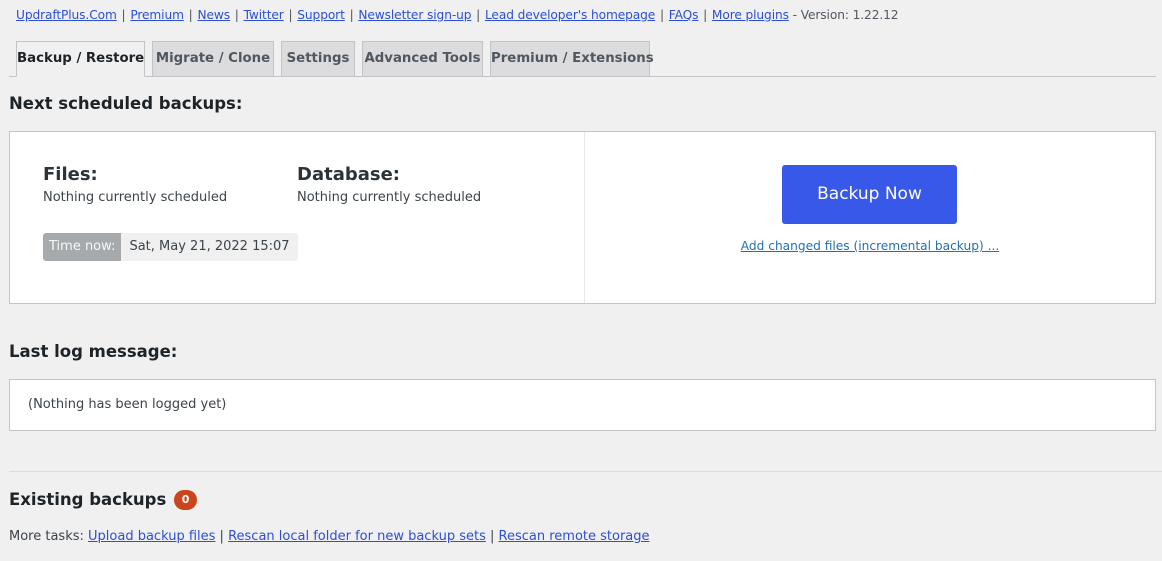 The width and height of the screenshot is (1162, 561). I want to click on section-divider, so click(585, 471).